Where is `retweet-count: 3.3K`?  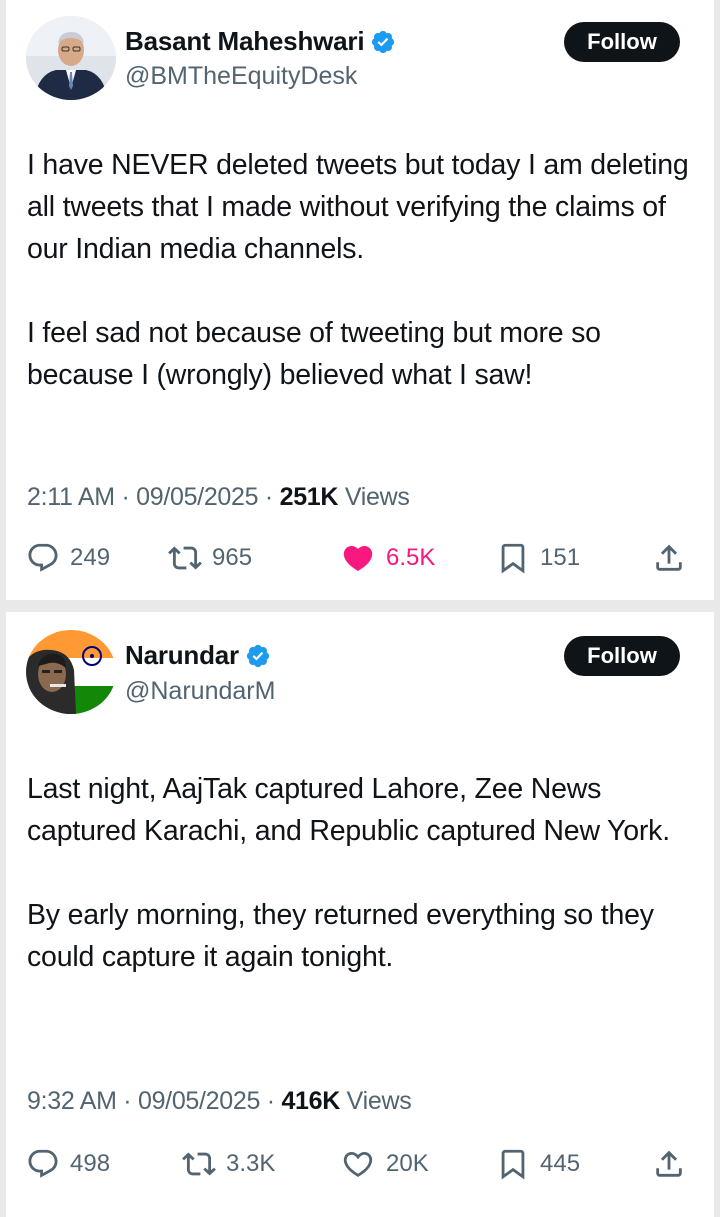
retweet-count: 3.3K is located at coordinates (251, 1163).